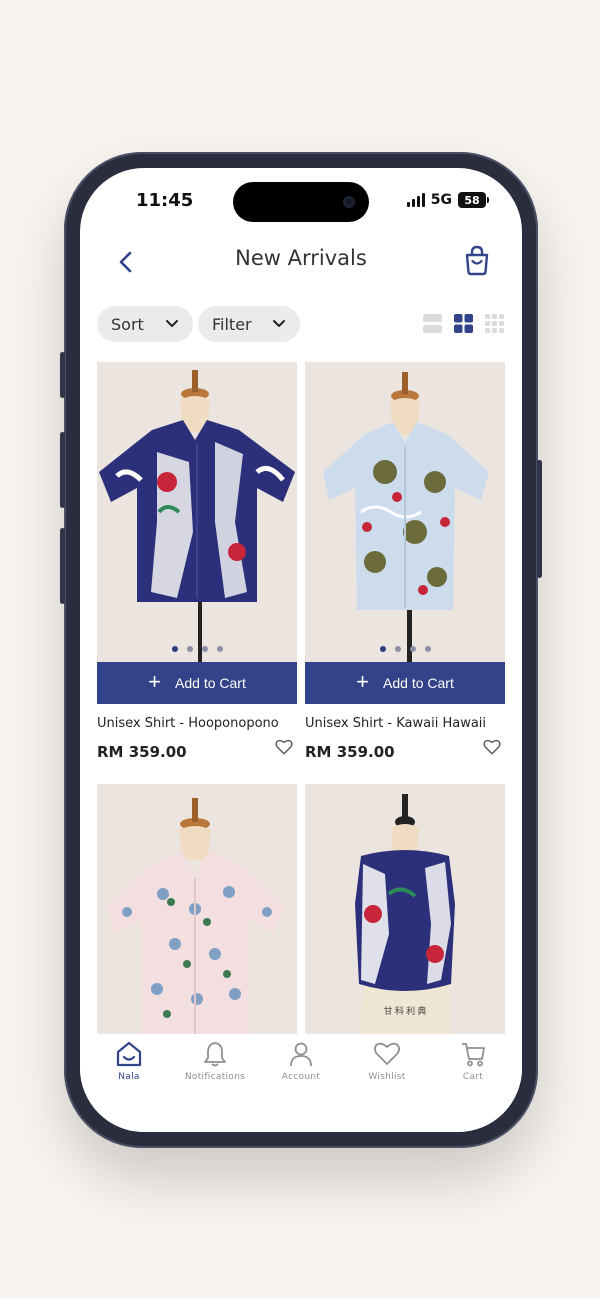 This screenshot has width=600, height=1299. I want to click on cart-icon, so click(473, 1055).